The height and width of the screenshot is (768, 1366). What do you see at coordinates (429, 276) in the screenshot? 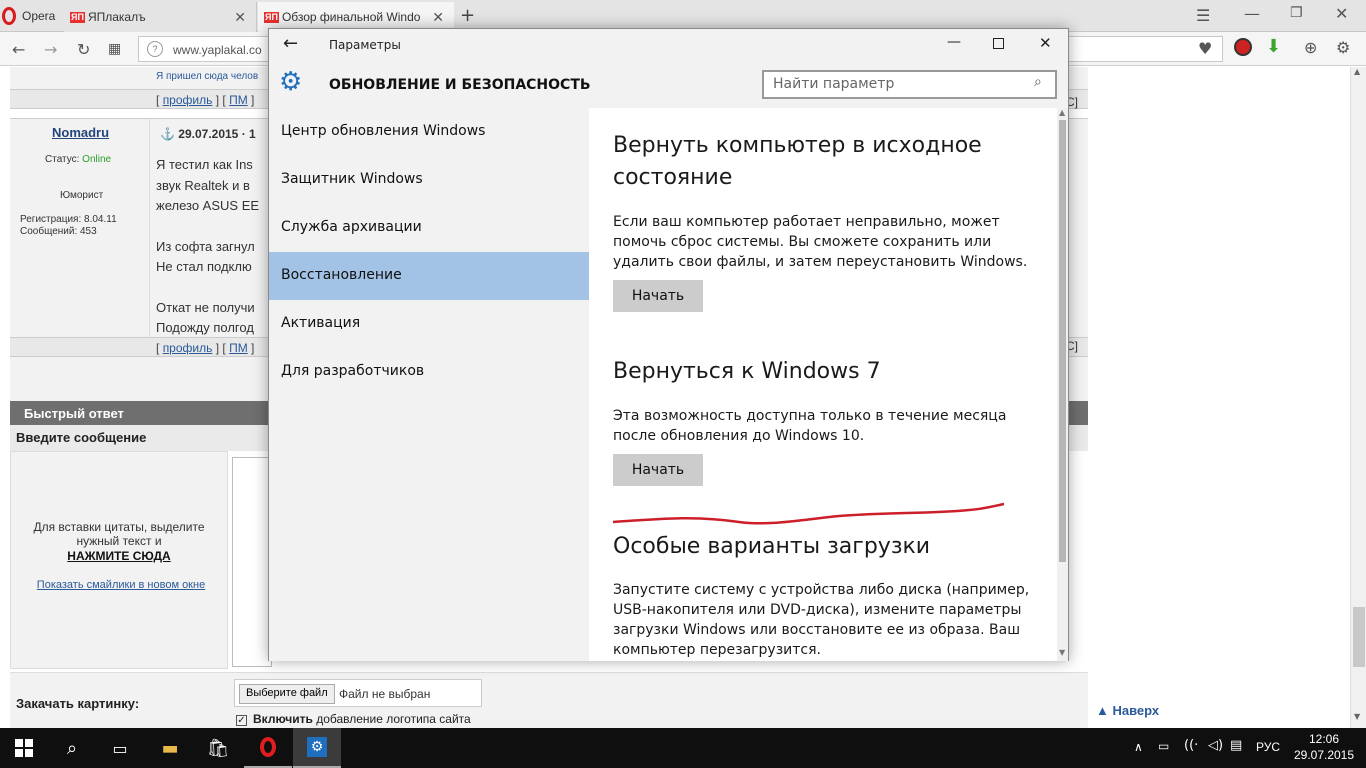
I see `nav-recovery: Восстановление` at bounding box center [429, 276].